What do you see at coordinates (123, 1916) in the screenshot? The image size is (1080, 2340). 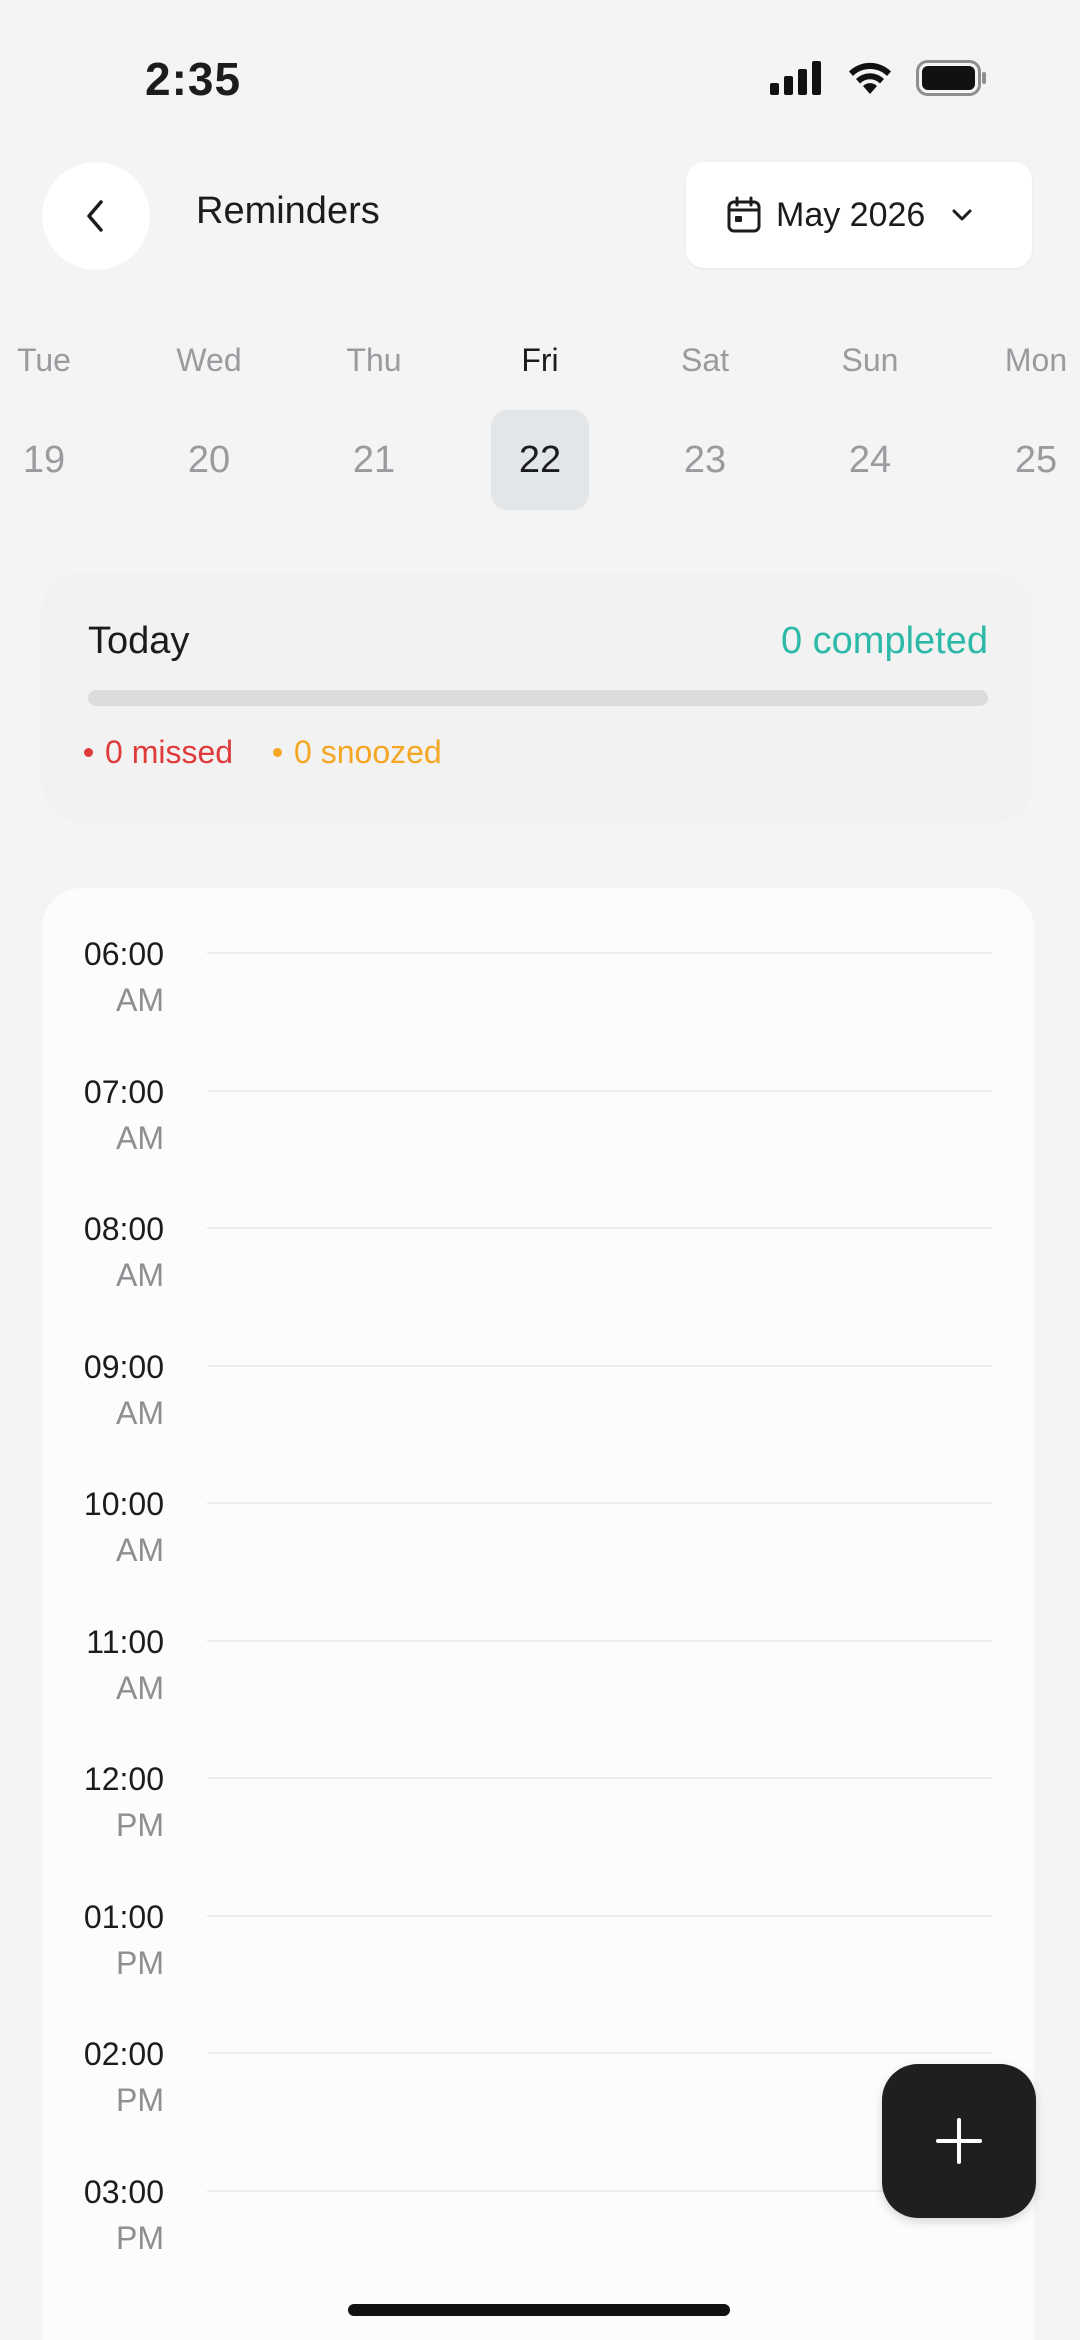 I see `hour-time: 01:00` at bounding box center [123, 1916].